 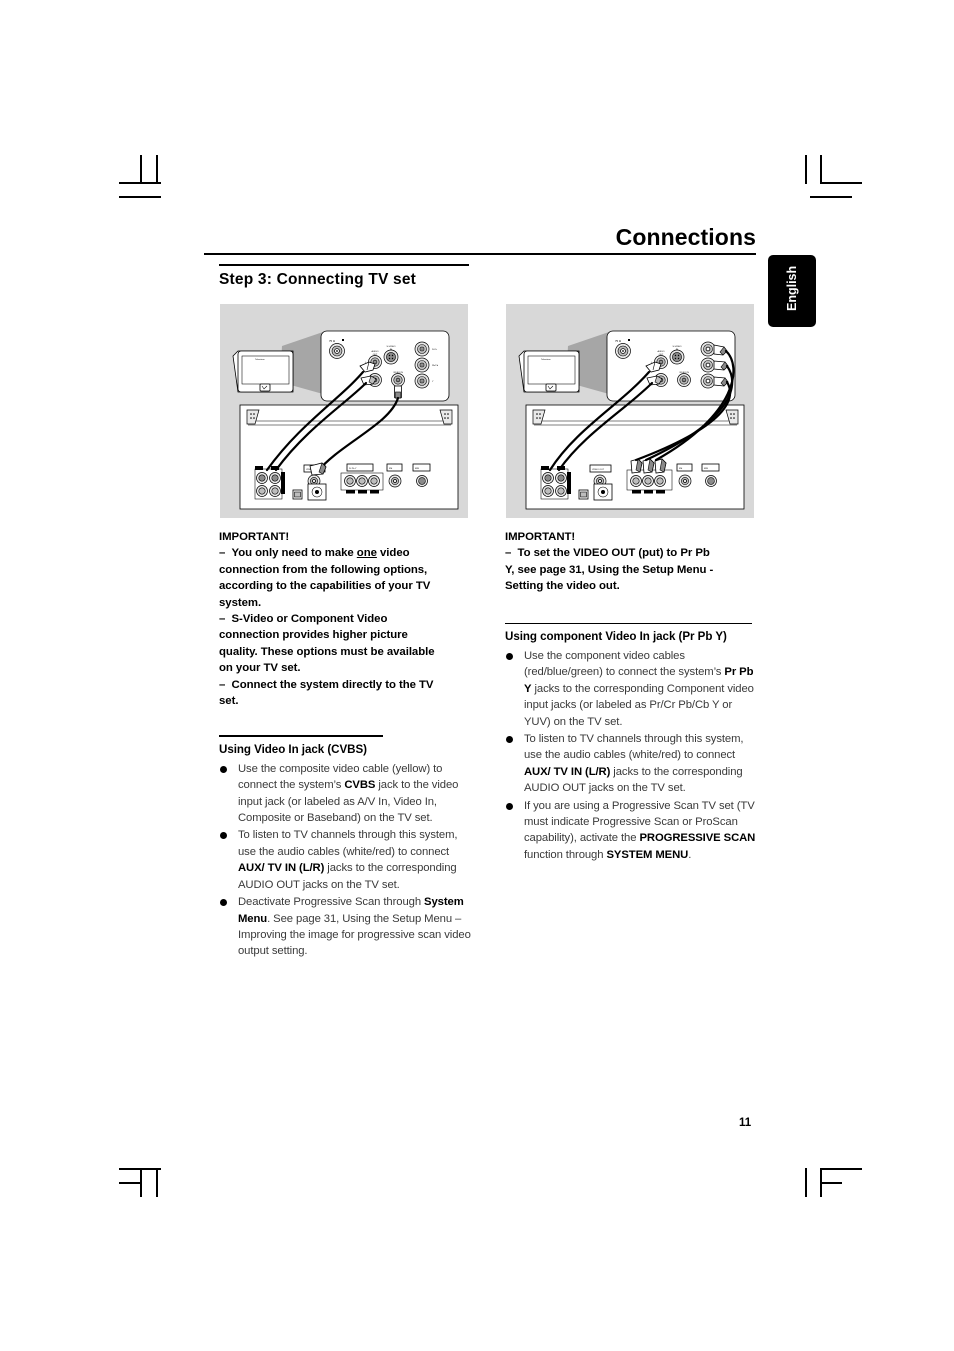 What do you see at coordinates (435, 366) in the screenshot?
I see `svg-text: Pb/Cb` at bounding box center [435, 366].